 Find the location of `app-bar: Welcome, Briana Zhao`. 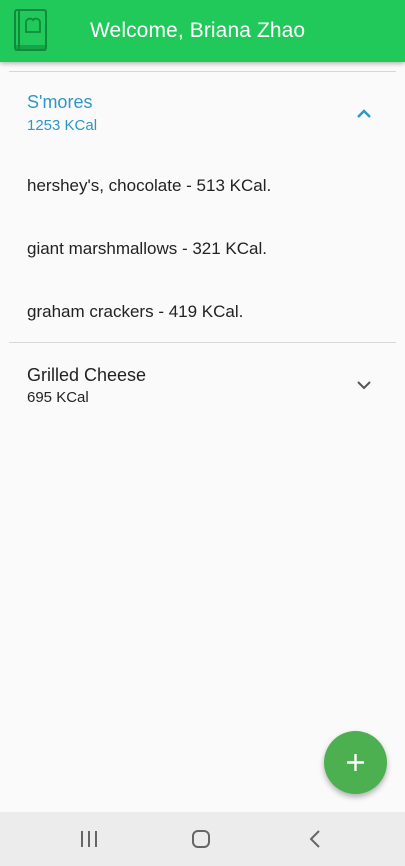

app-bar: Welcome, Briana Zhao is located at coordinates (202, 31).